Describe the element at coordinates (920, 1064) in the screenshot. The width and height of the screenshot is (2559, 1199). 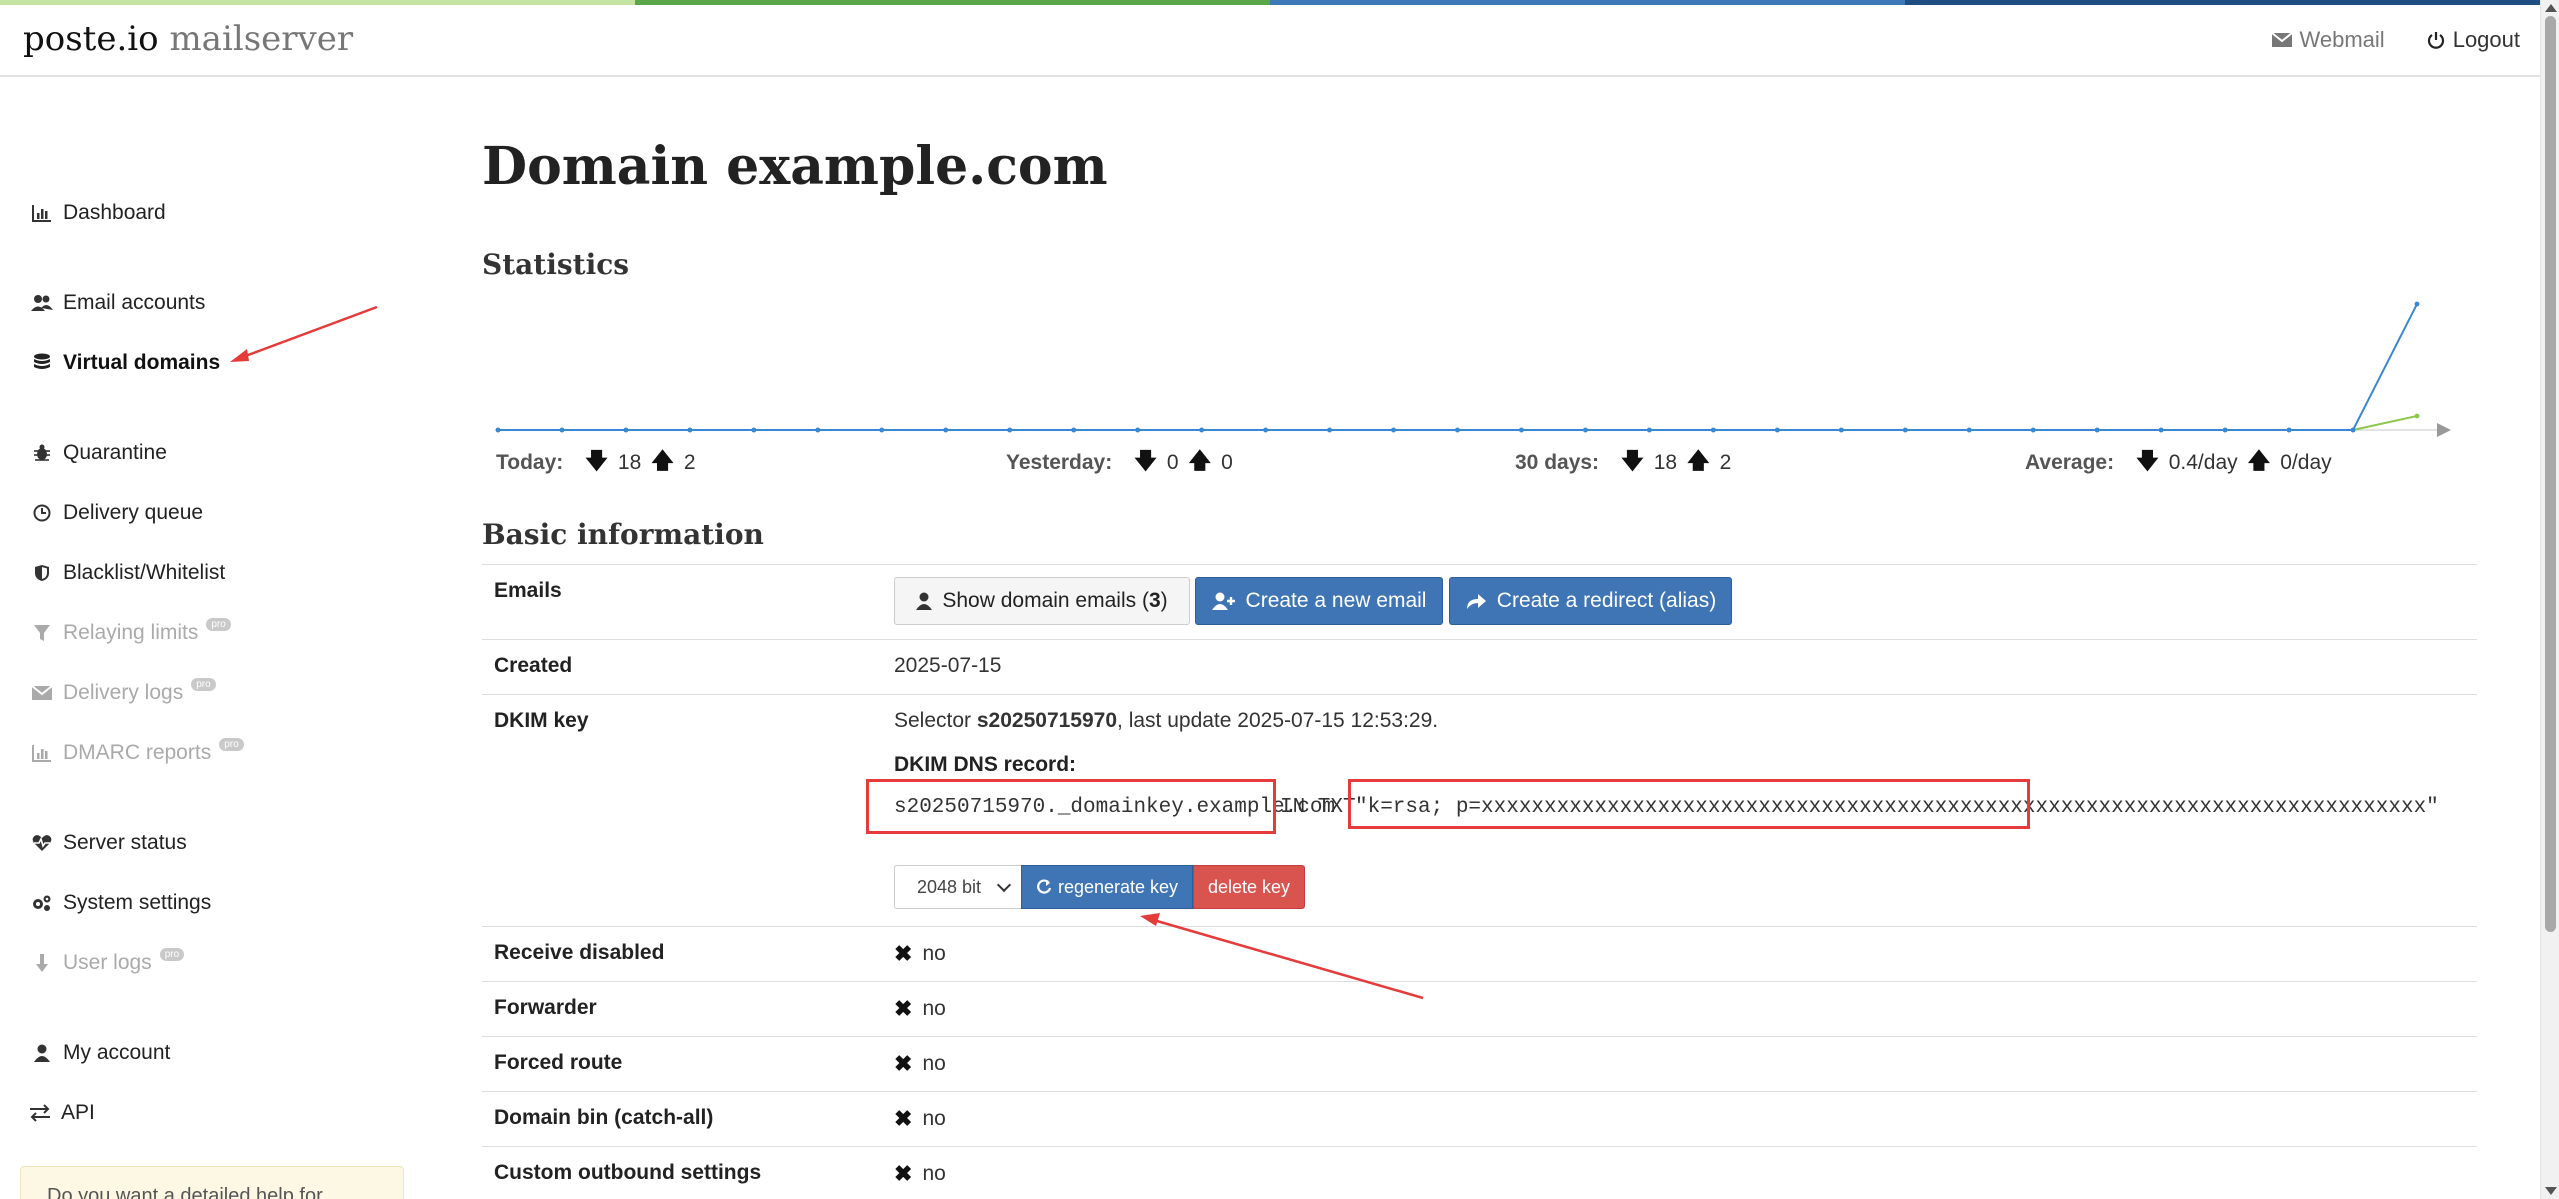
I see `forced-route-value: ✖ no` at that location.